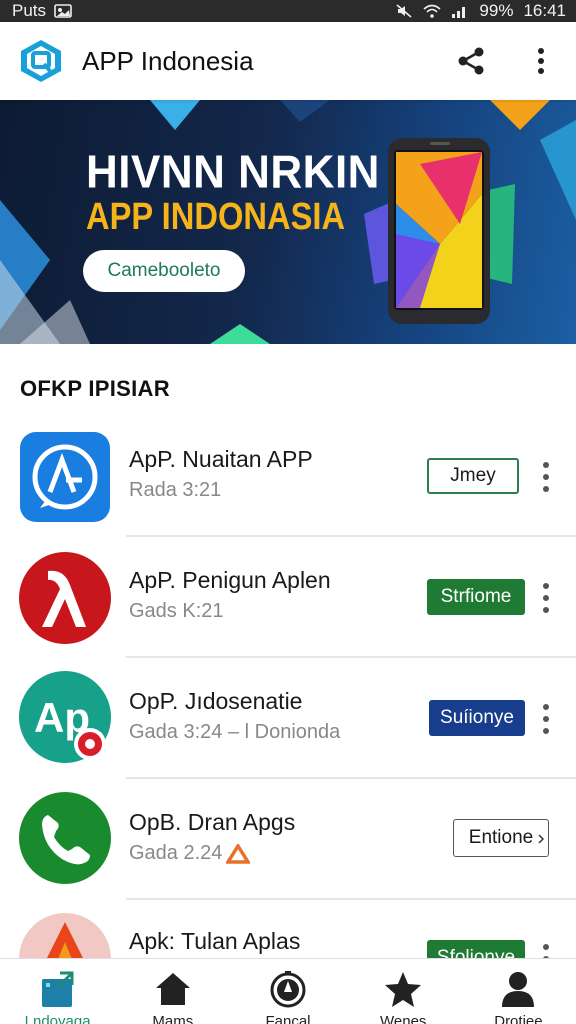  Describe the element at coordinates (173, 1018) in the screenshot. I see `nav-label: Mams` at that location.